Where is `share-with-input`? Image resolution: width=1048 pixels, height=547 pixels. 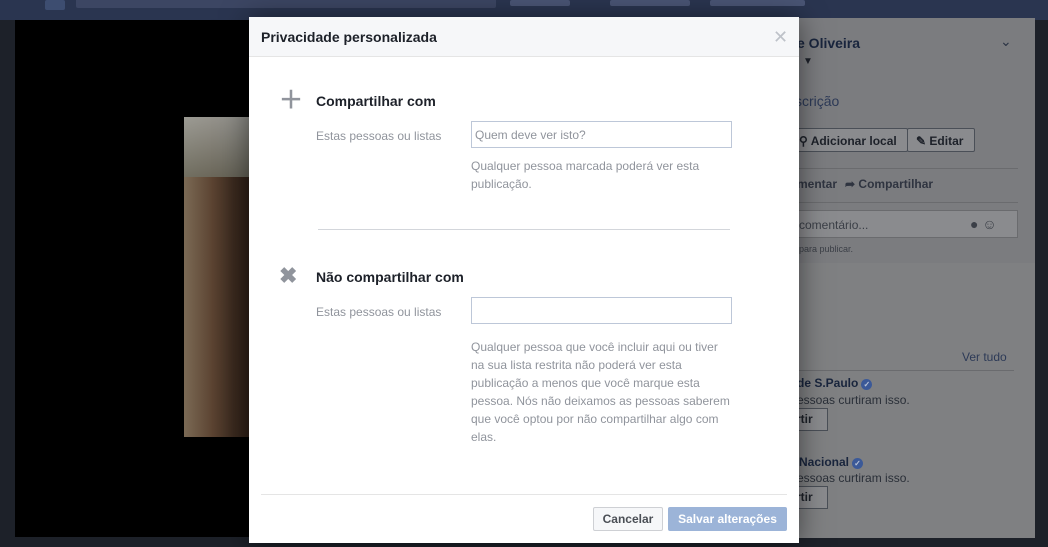 share-with-input is located at coordinates (601, 134).